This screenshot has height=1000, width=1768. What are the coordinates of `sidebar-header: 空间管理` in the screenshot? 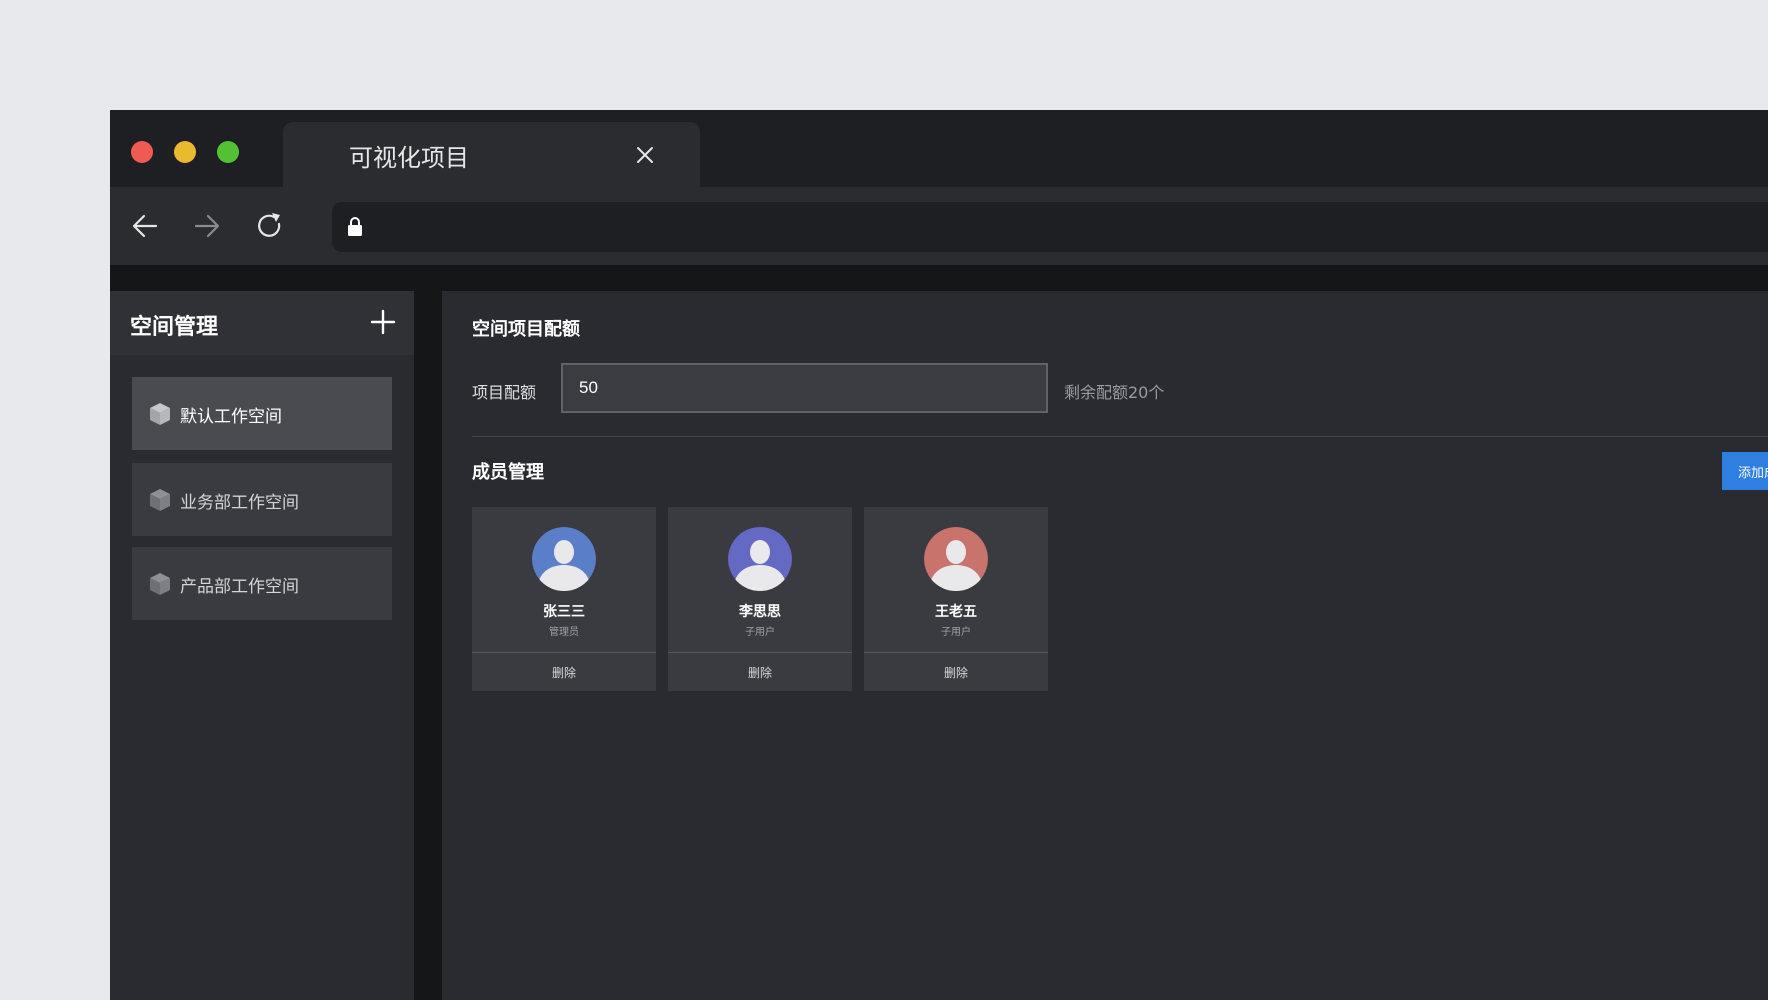 It's located at (262, 323).